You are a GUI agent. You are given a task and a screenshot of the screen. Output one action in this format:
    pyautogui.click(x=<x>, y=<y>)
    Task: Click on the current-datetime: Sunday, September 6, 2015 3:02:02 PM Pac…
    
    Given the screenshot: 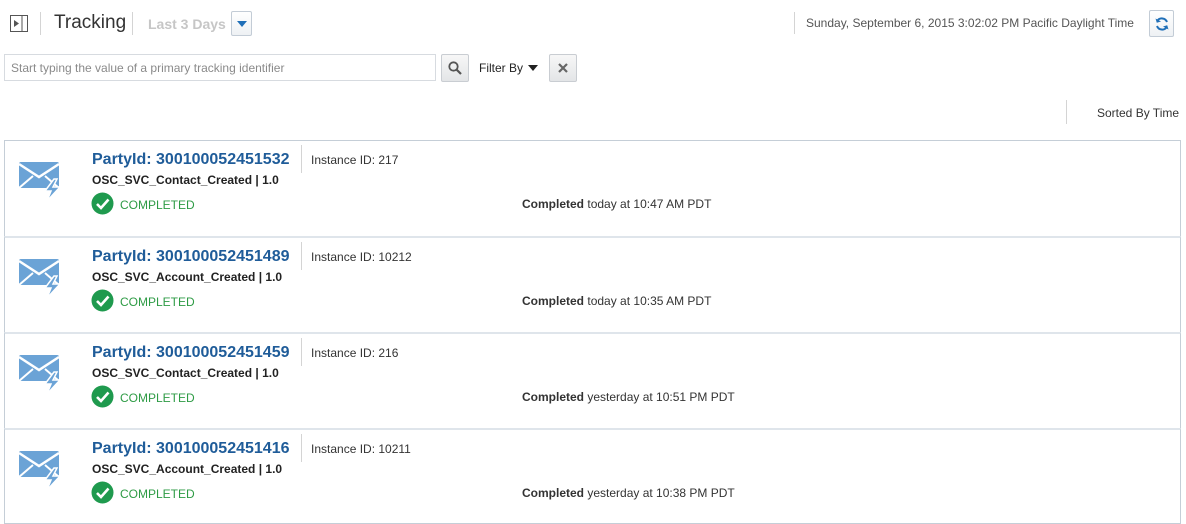 What is the action you would take?
    pyautogui.click(x=970, y=23)
    